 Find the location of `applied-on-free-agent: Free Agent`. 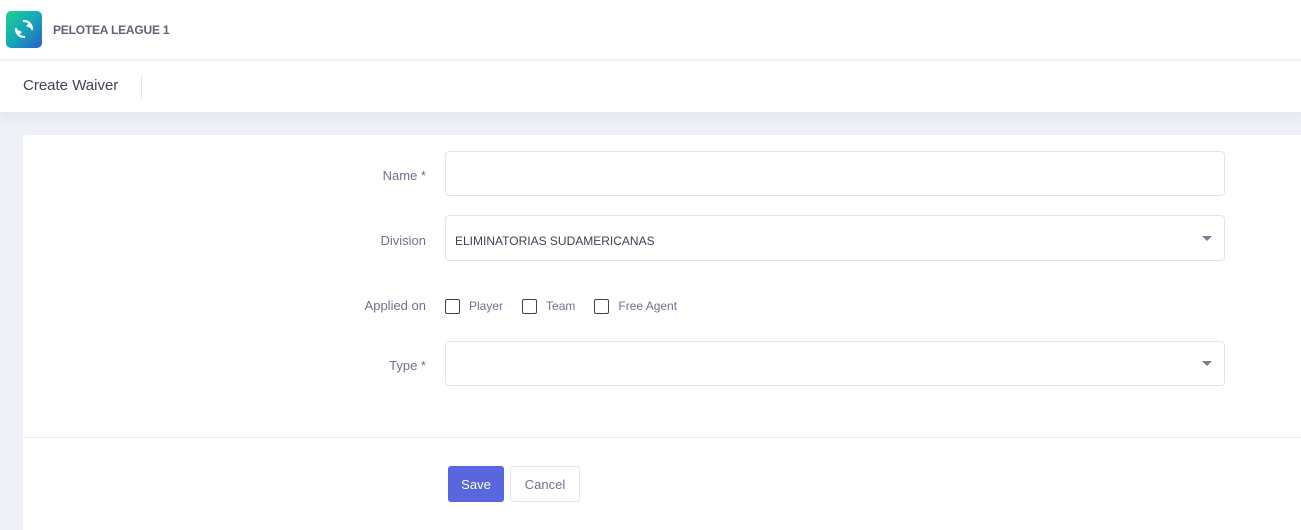

applied-on-free-agent: Free Agent is located at coordinates (636, 306).